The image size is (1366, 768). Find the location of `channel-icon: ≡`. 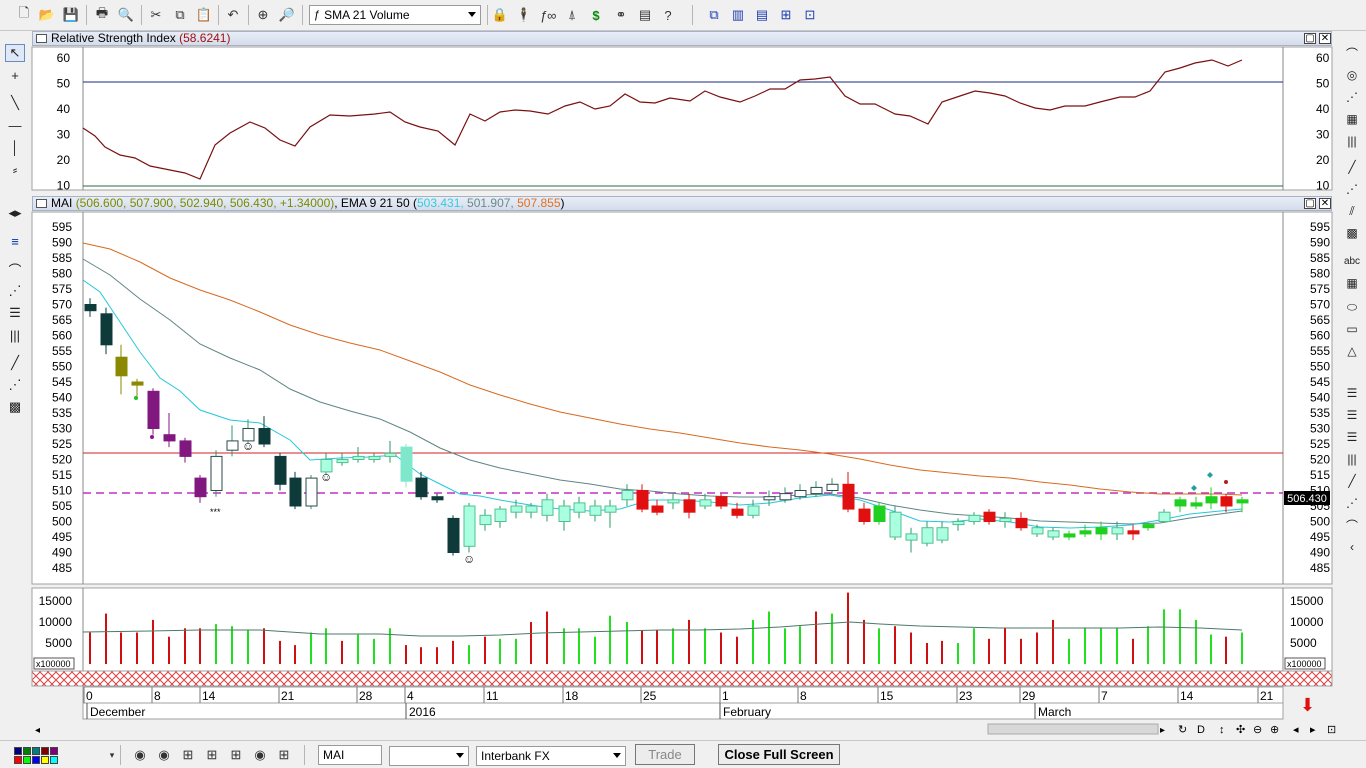

channel-icon: ≡ is located at coordinates (15, 241).